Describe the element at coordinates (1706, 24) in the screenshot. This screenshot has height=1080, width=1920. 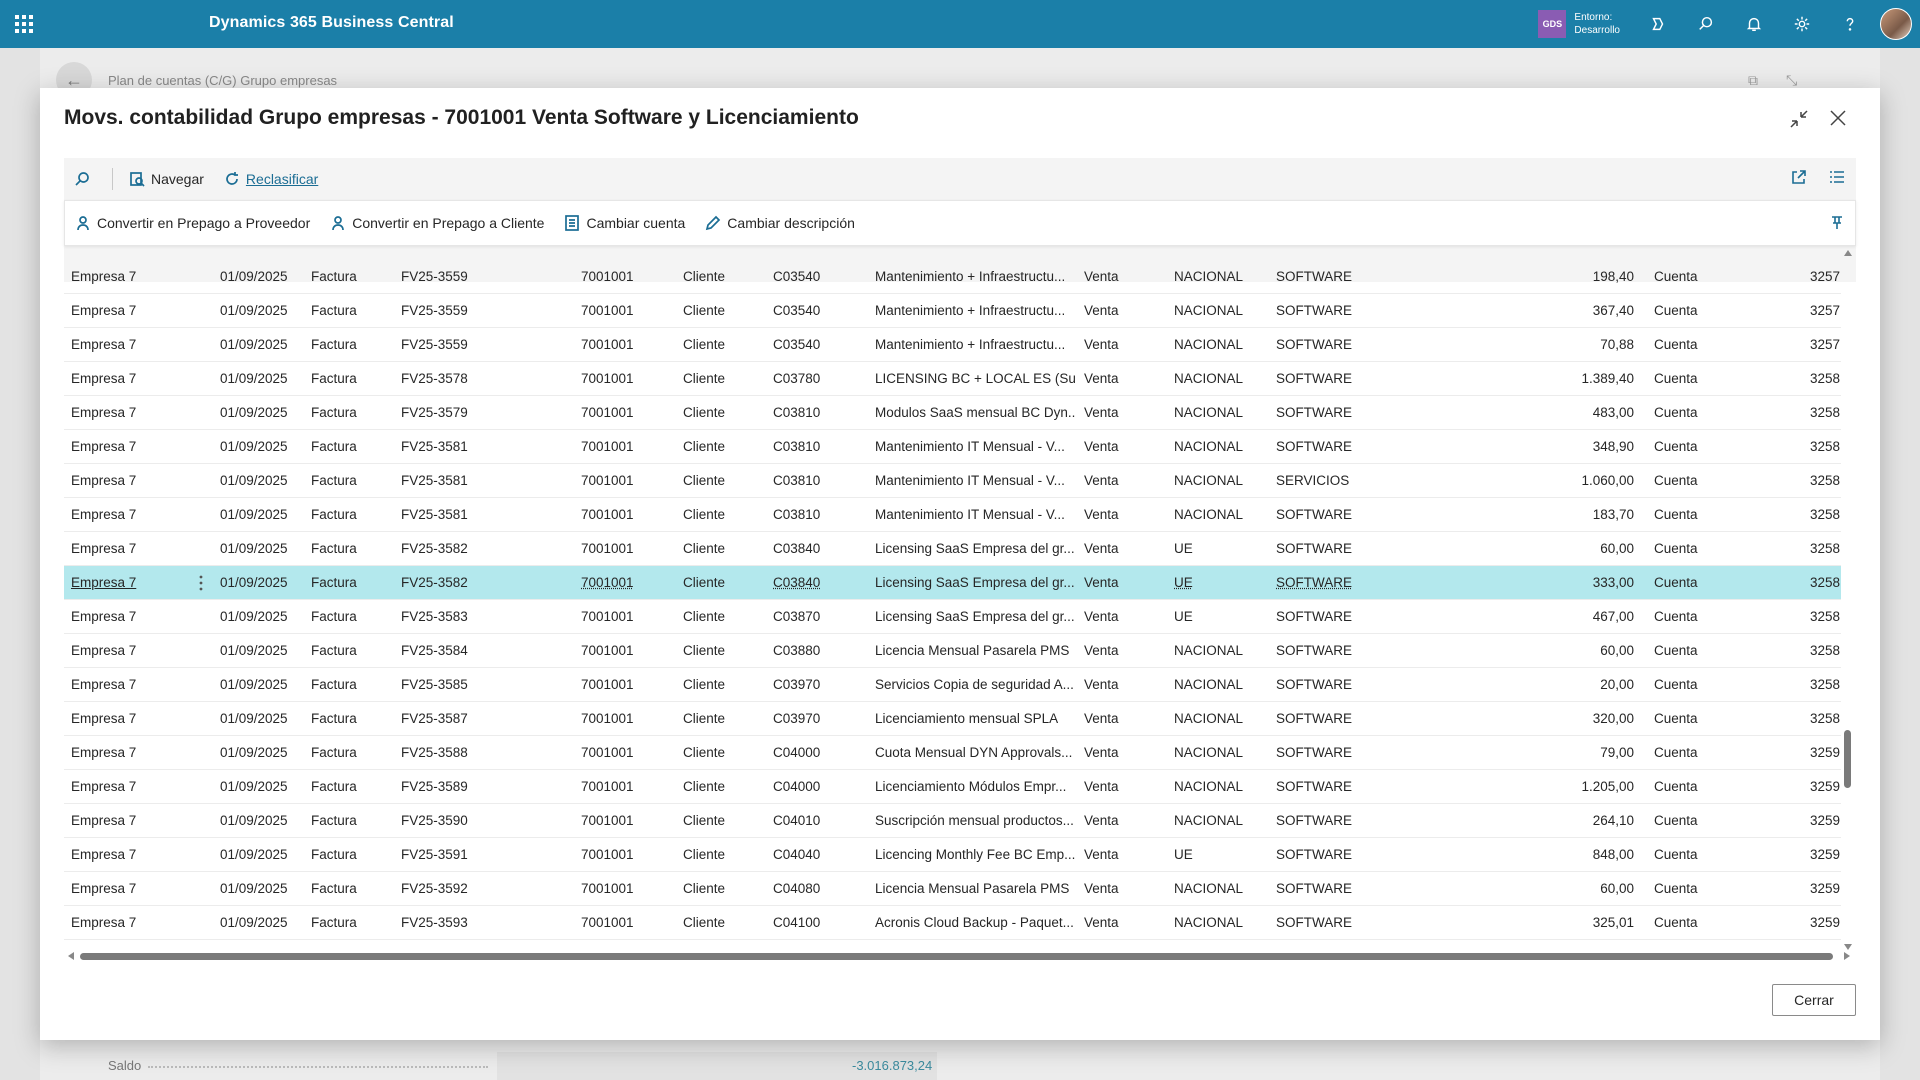
I see `search-icon` at that location.